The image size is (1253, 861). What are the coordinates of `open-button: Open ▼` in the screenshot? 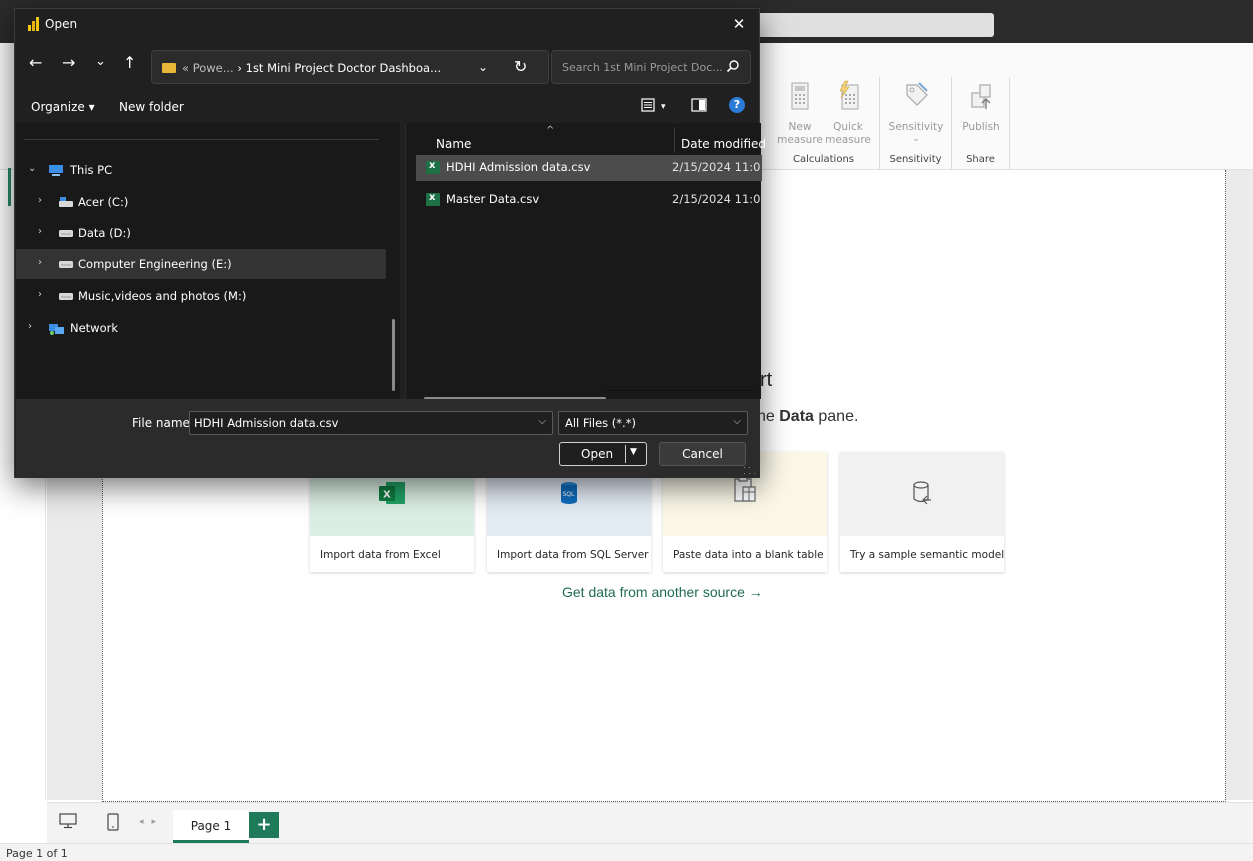 It's located at (603, 454).